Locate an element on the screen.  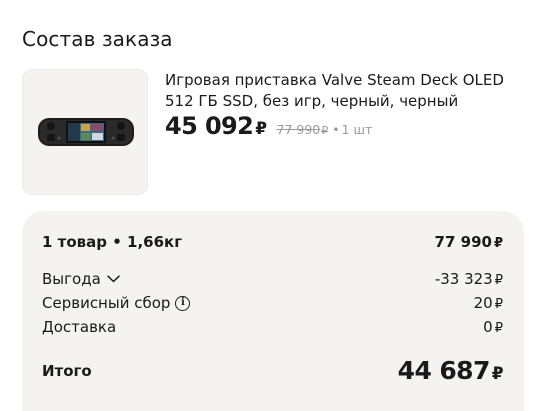
order-section-title: Состав заказа is located at coordinates (97, 39).